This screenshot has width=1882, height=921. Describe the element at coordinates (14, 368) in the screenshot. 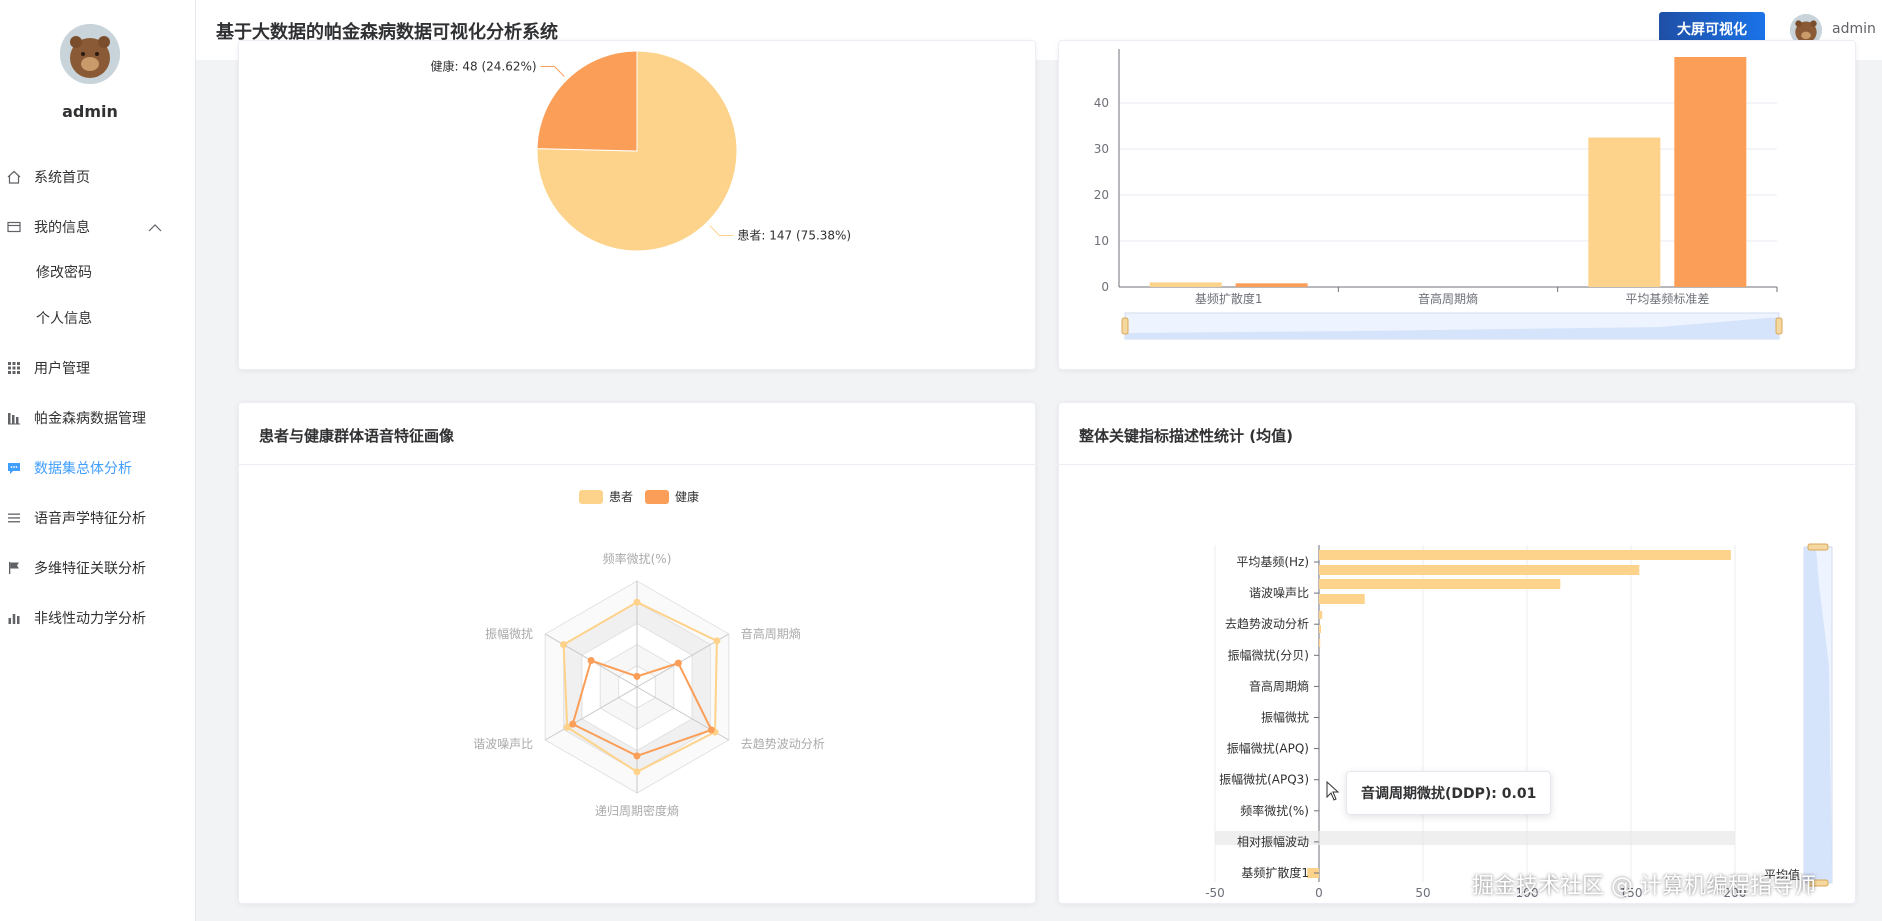

I see `grid-icon` at that location.